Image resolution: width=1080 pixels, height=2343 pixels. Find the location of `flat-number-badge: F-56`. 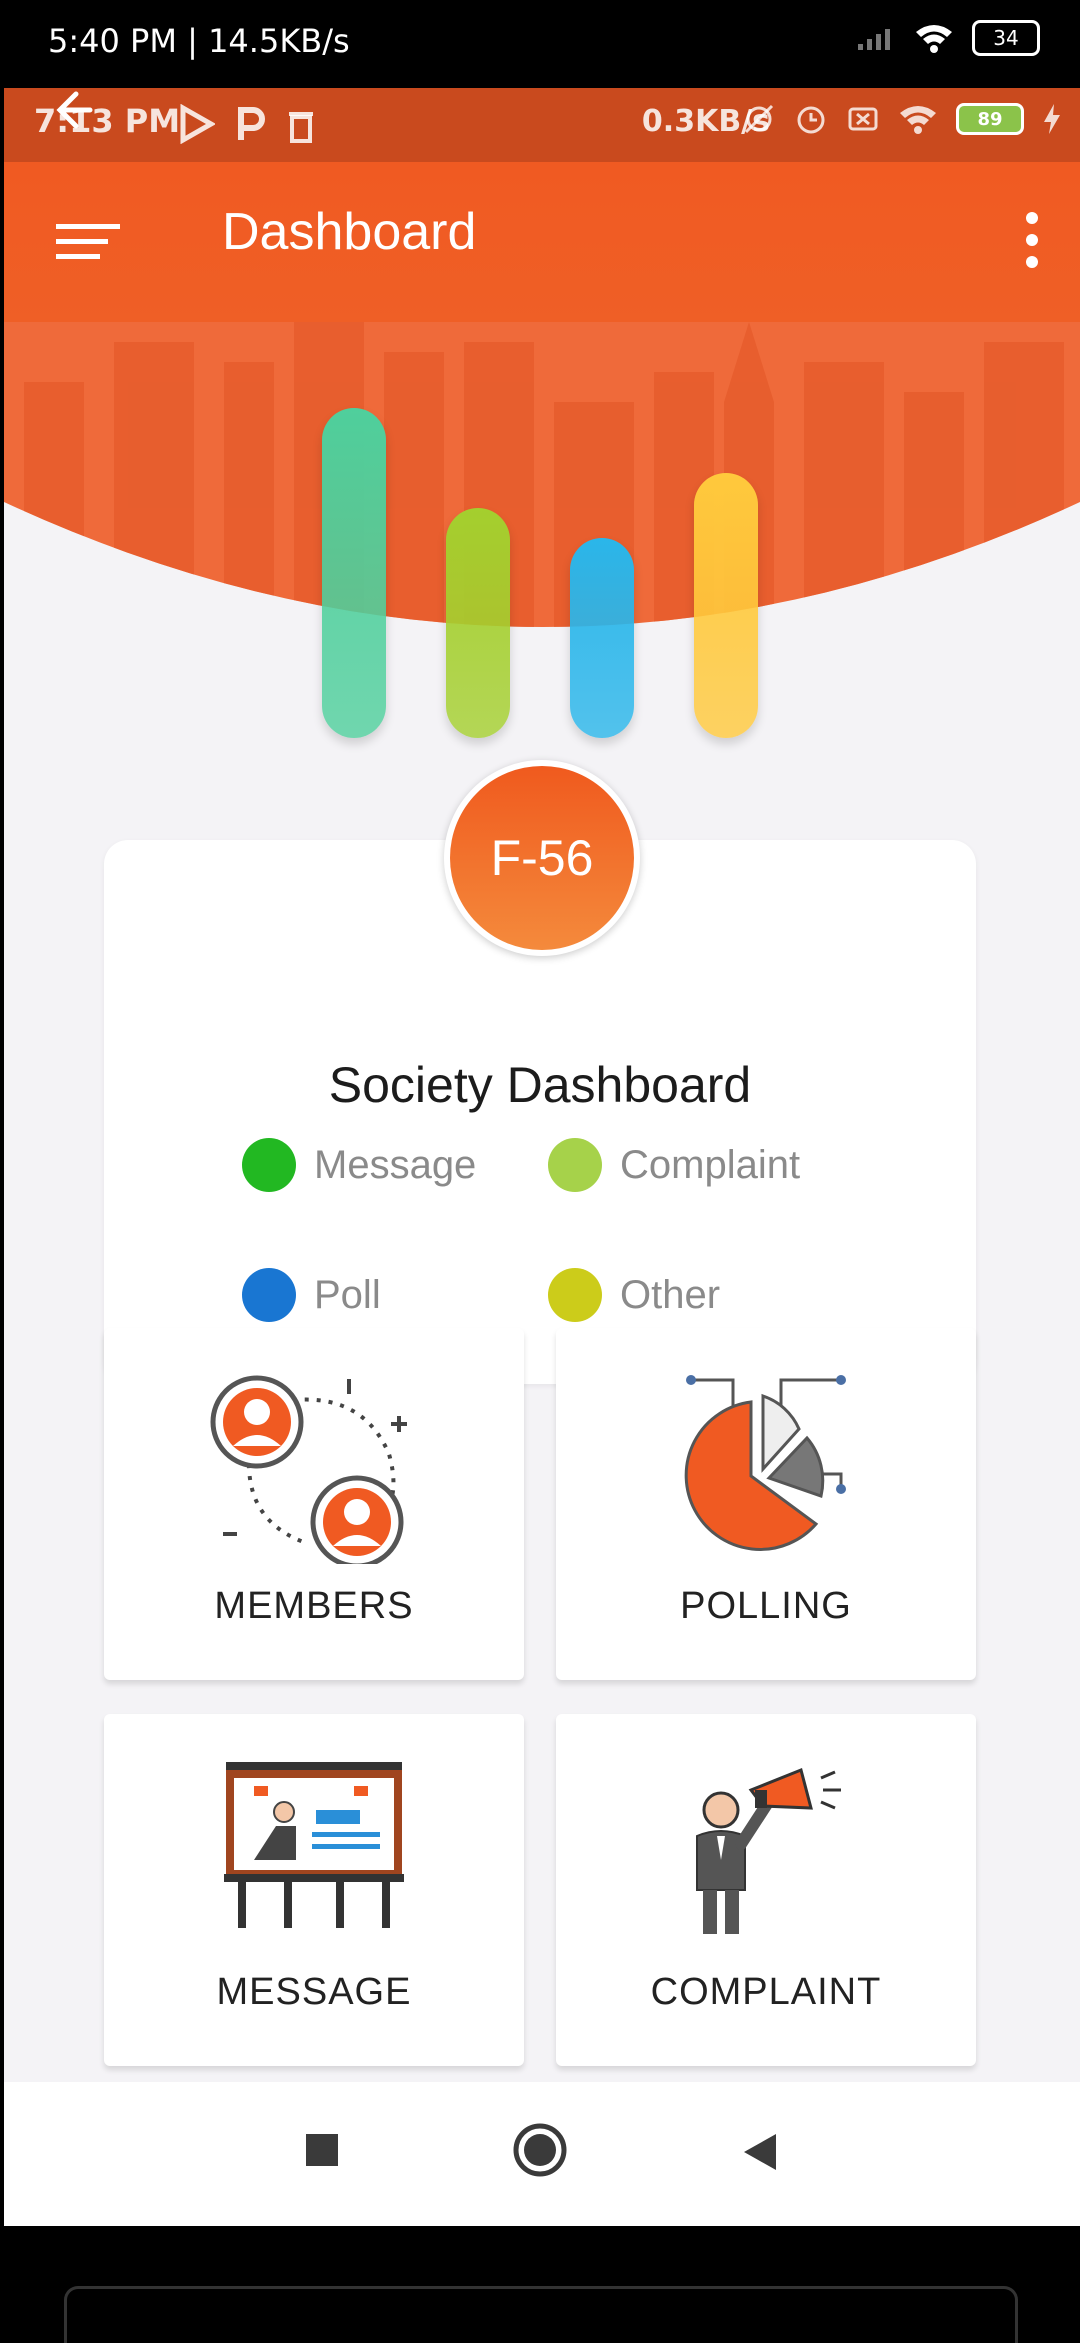

flat-number-badge: F-56 is located at coordinates (542, 858).